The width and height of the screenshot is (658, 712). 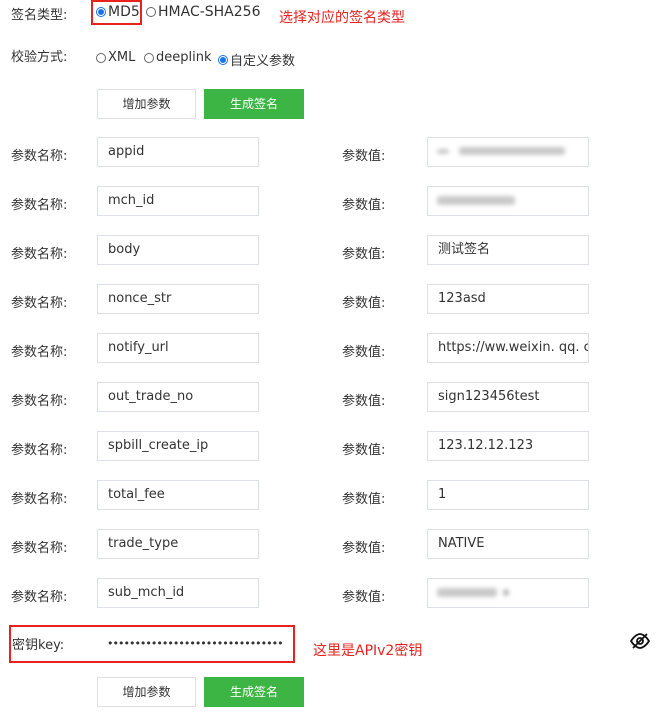 I want to click on param-name-input: sub_mch_id, so click(x=178, y=593).